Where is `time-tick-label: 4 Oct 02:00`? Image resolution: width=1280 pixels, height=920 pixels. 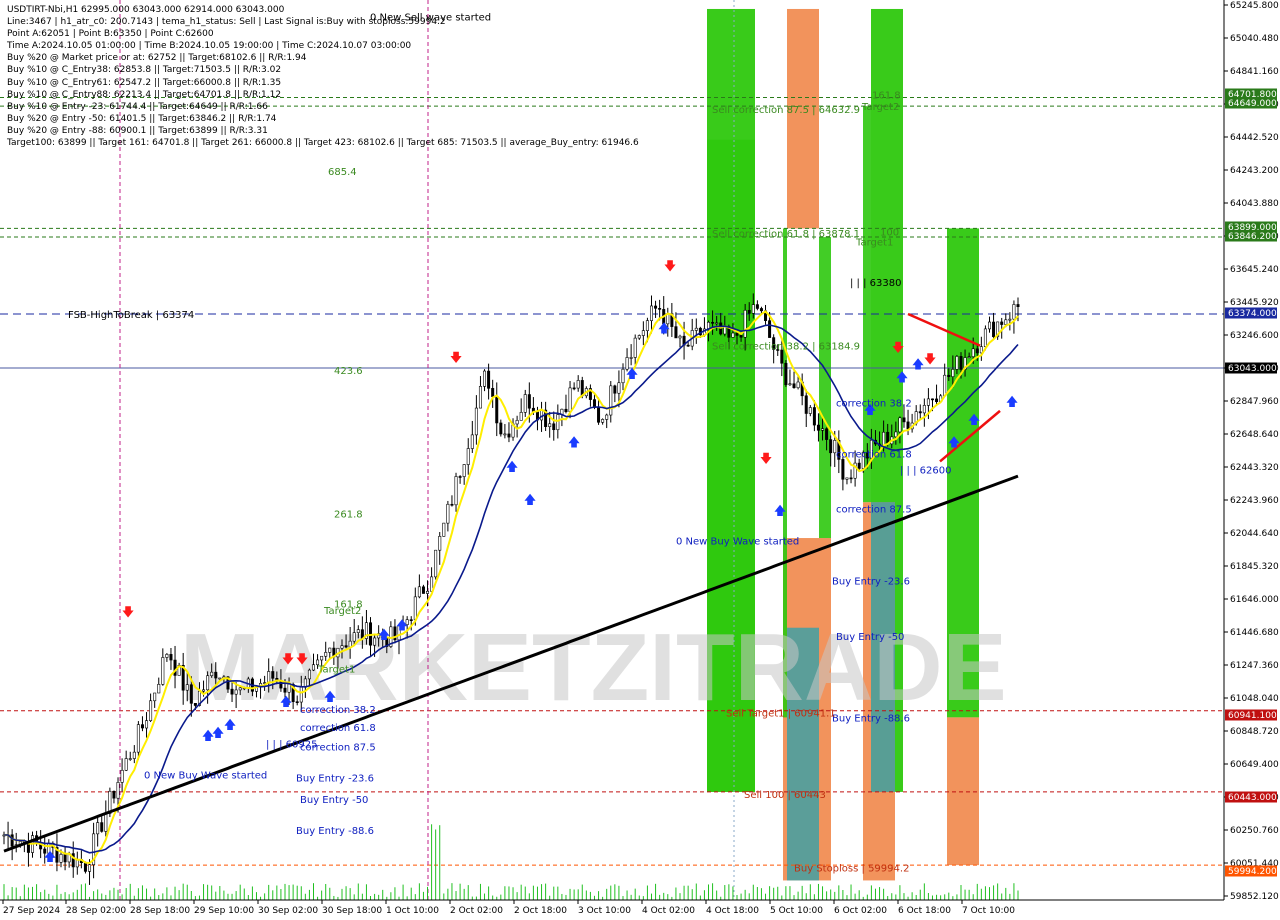 time-tick-label: 4 Oct 02:00 is located at coordinates (668, 911).